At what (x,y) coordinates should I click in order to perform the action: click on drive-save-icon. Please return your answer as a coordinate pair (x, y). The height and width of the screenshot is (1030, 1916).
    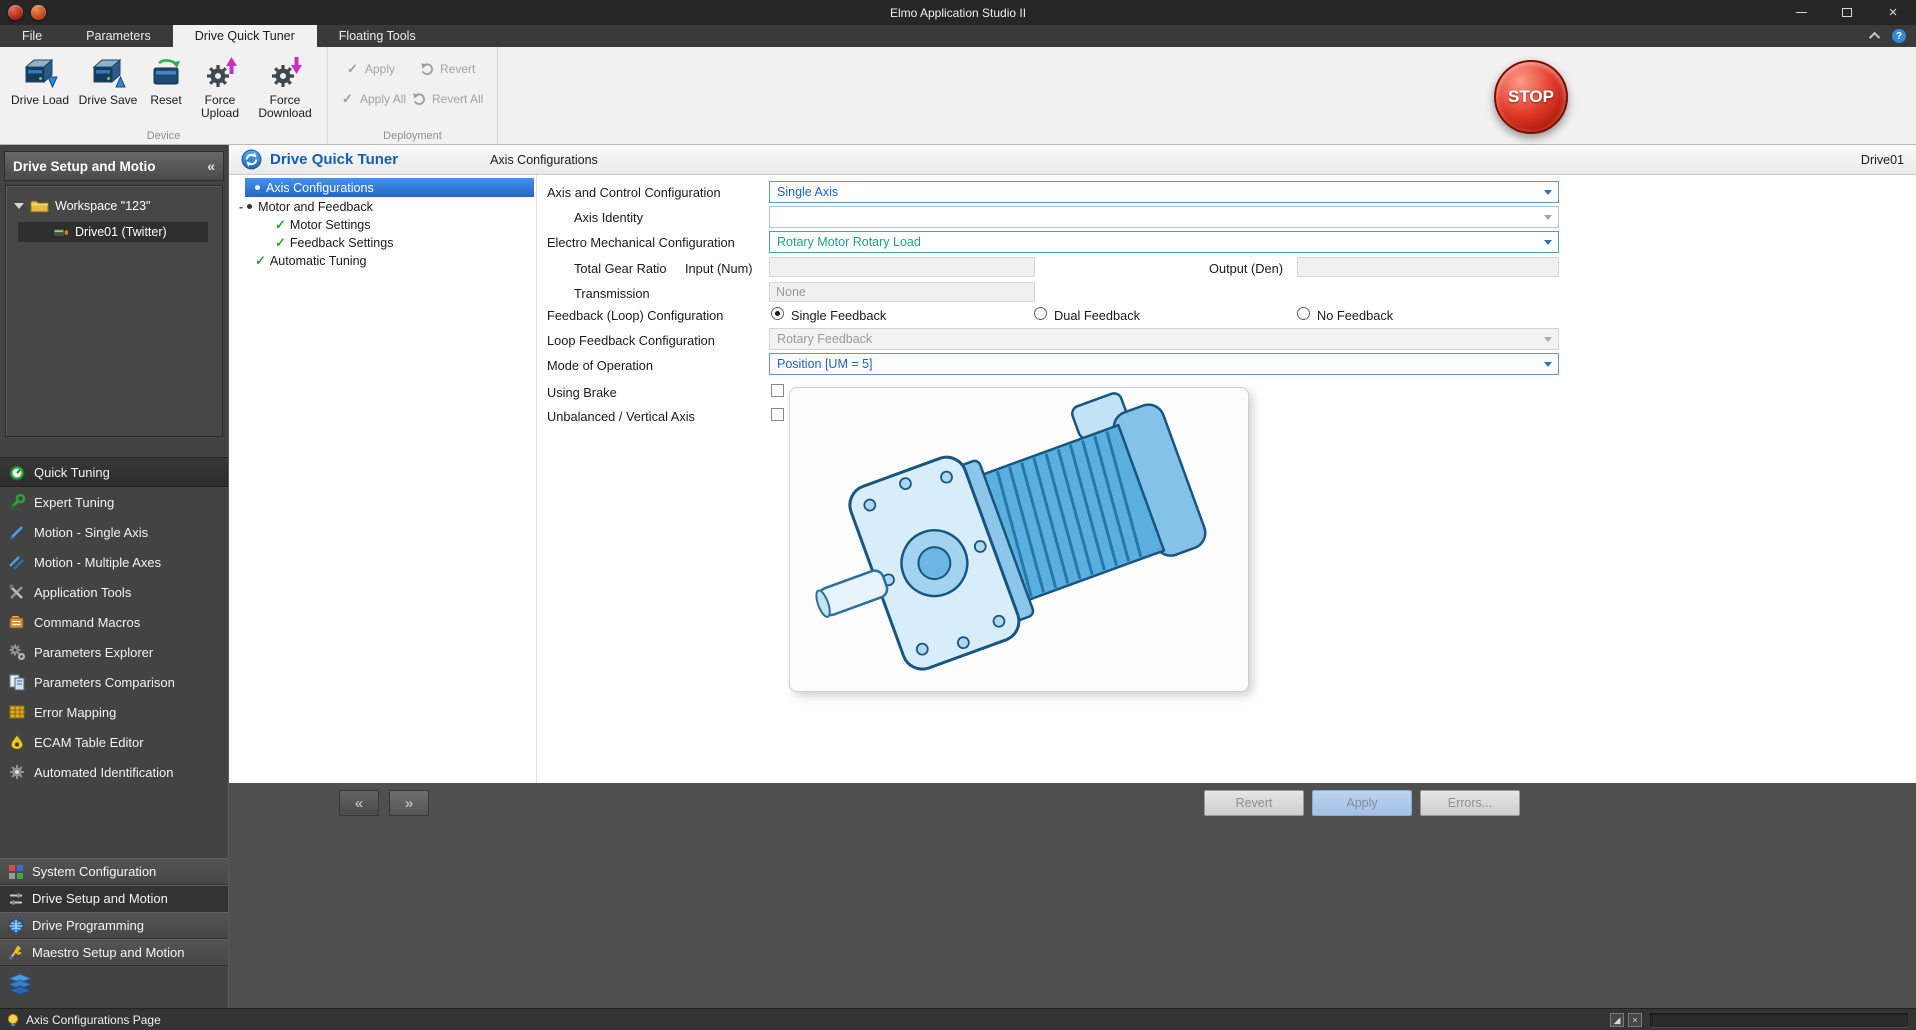
    Looking at the image, I should click on (108, 73).